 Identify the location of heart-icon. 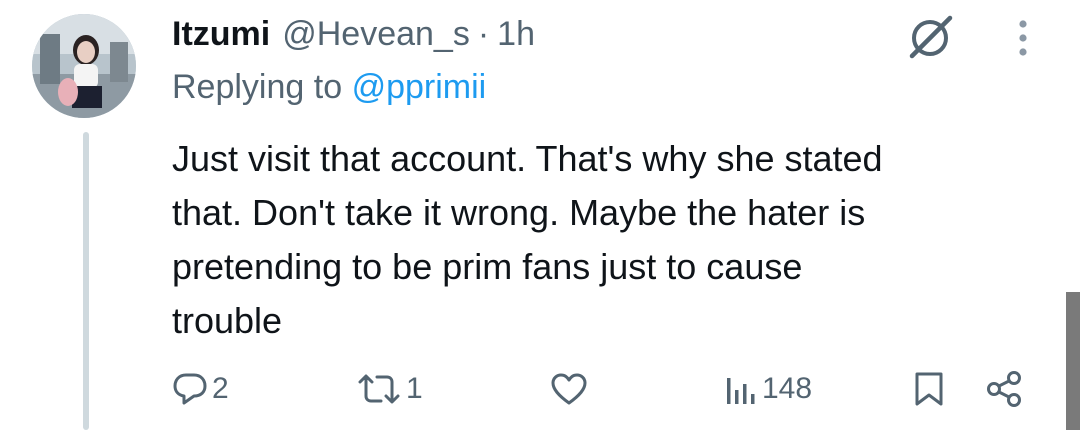
(569, 389).